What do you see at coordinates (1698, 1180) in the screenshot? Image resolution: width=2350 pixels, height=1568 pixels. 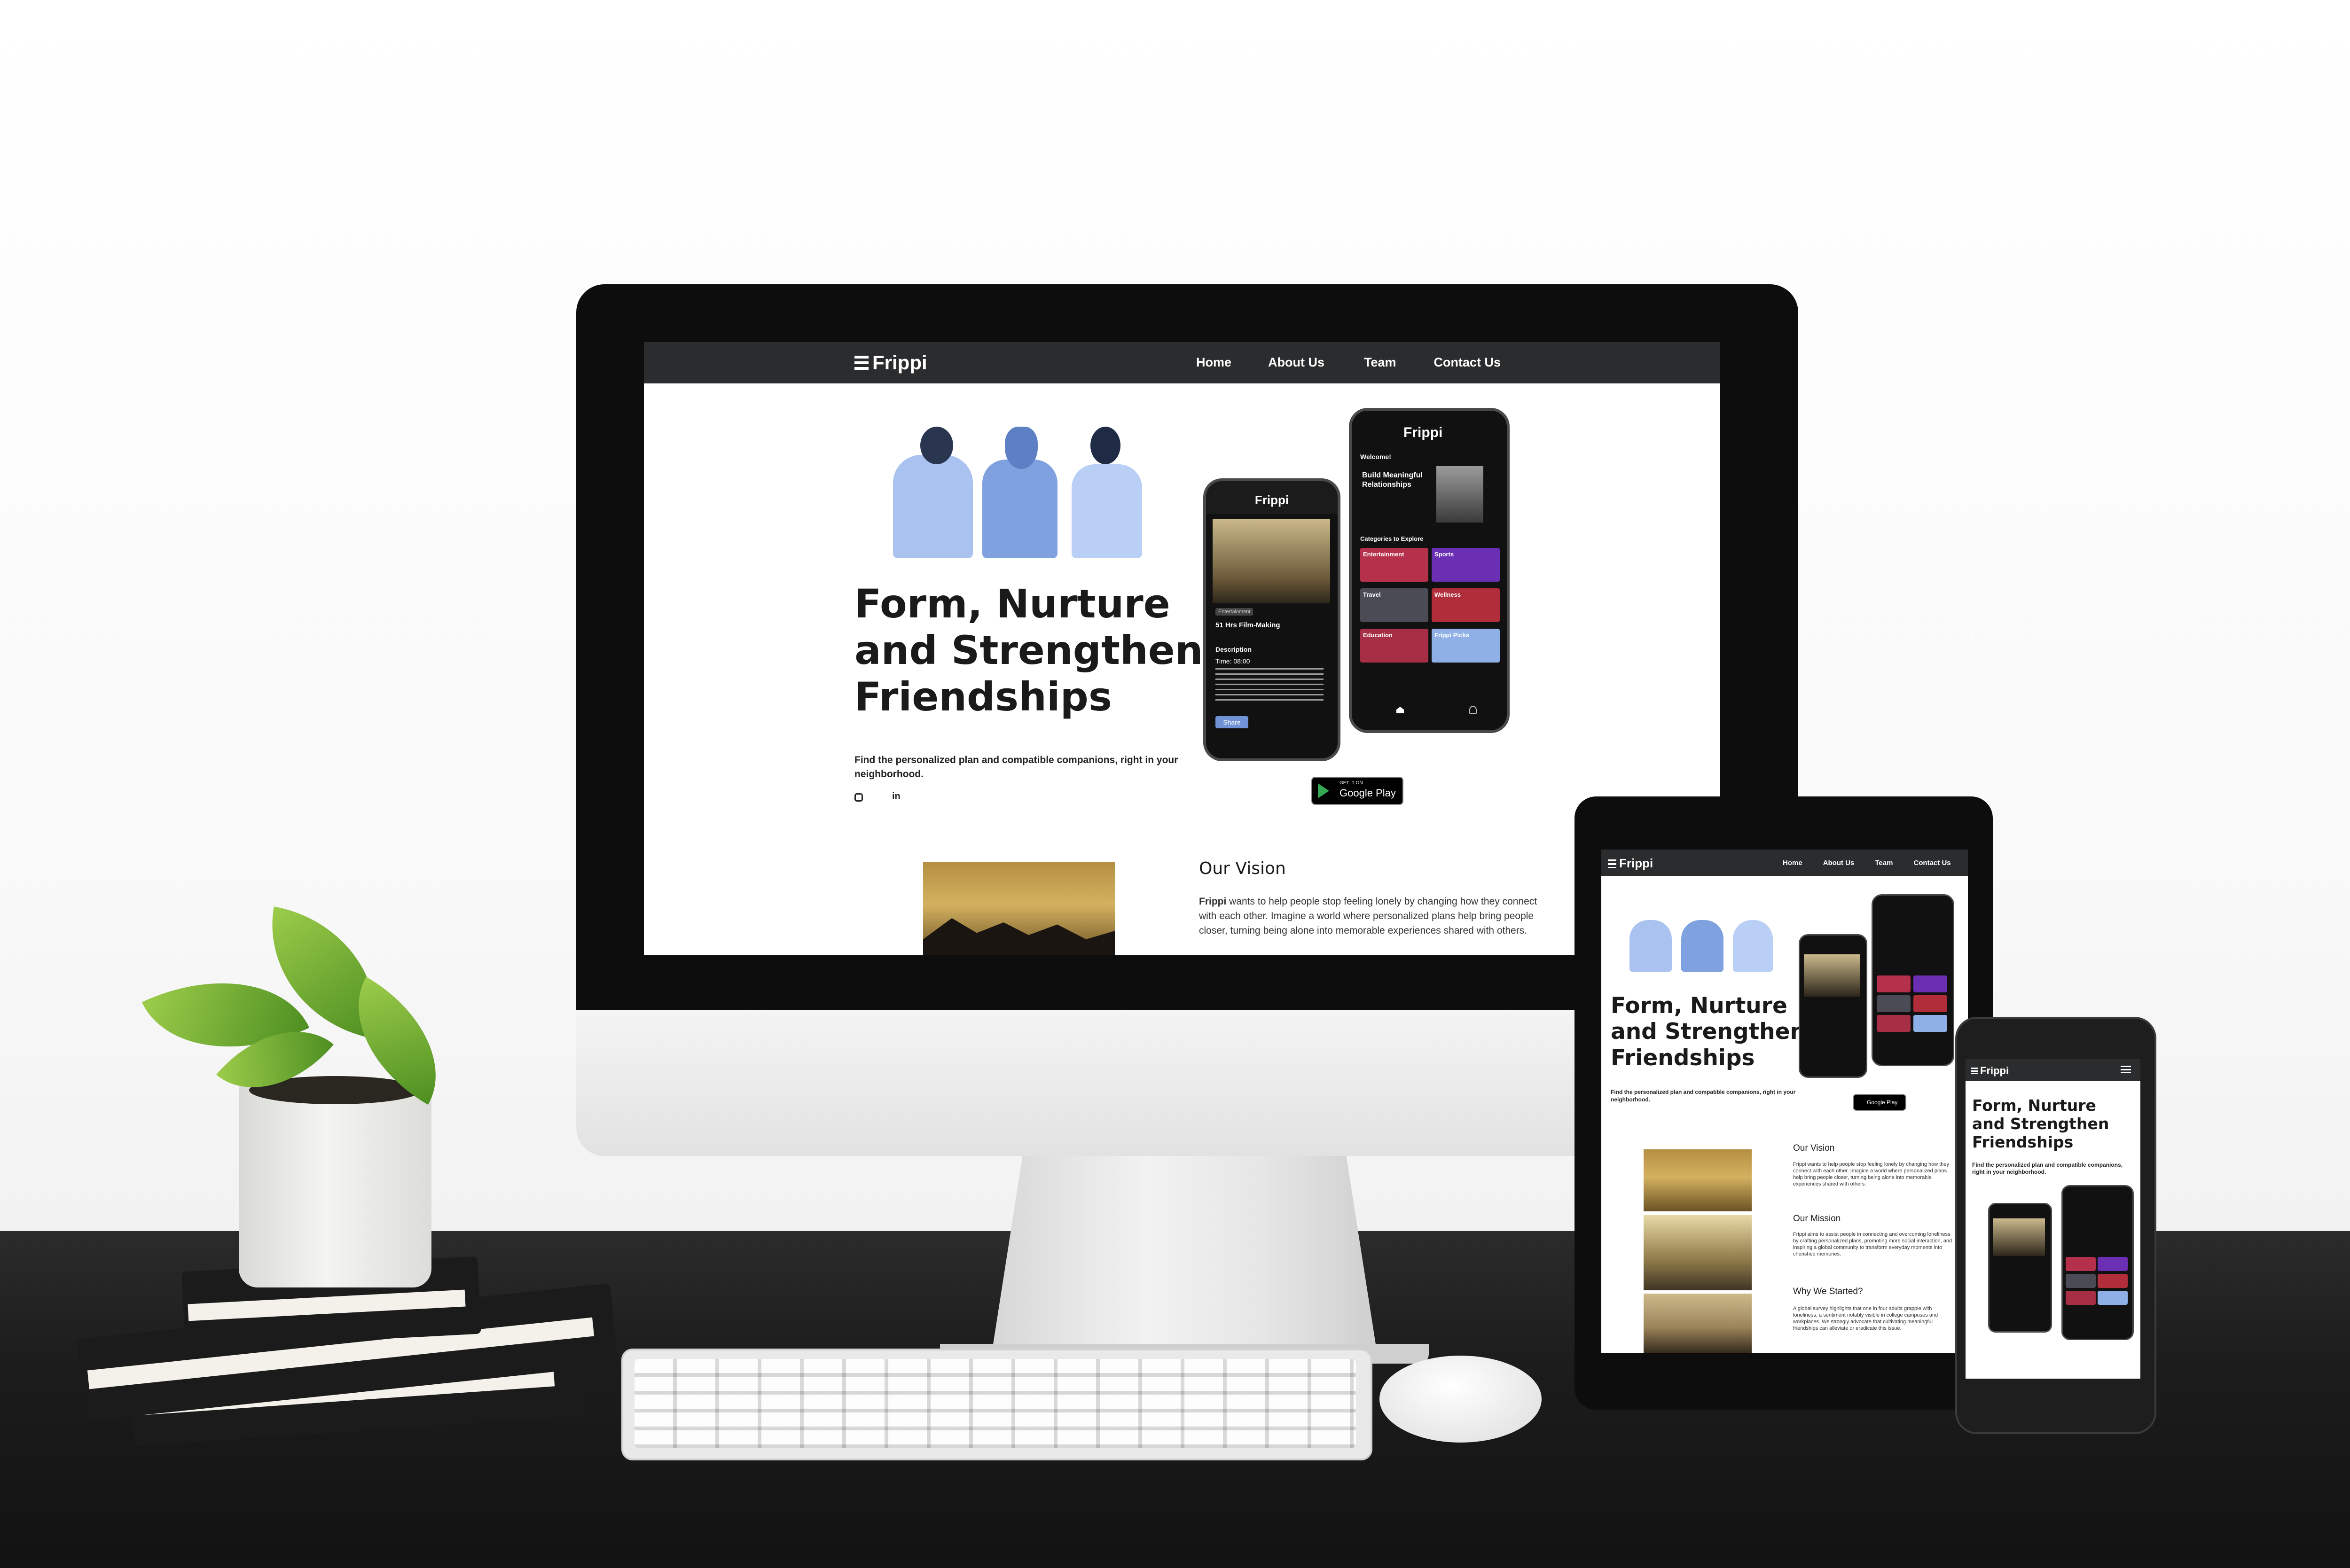 I see `tablet-vision-photo` at bounding box center [1698, 1180].